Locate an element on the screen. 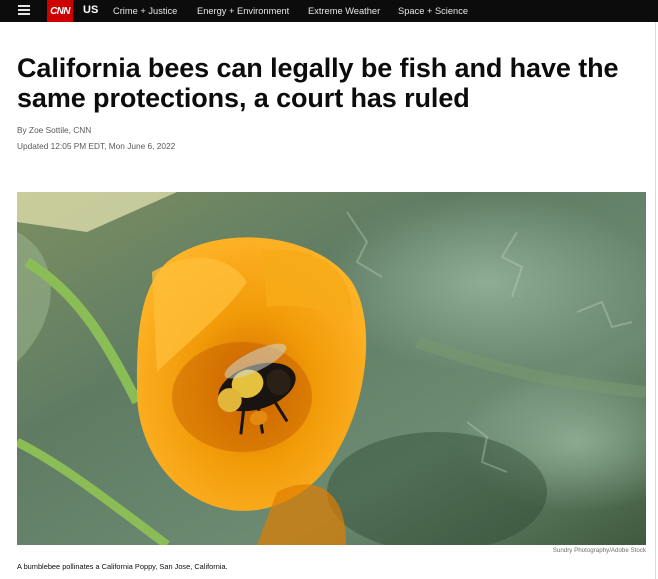 The image size is (658, 579). cnn-logo: CNN is located at coordinates (60, 11).